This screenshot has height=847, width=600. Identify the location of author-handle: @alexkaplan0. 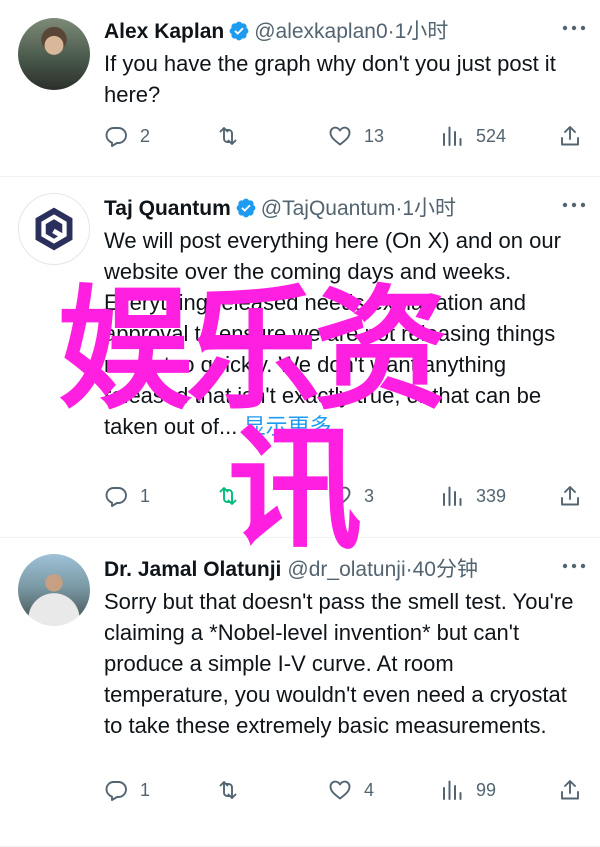
(320, 31).